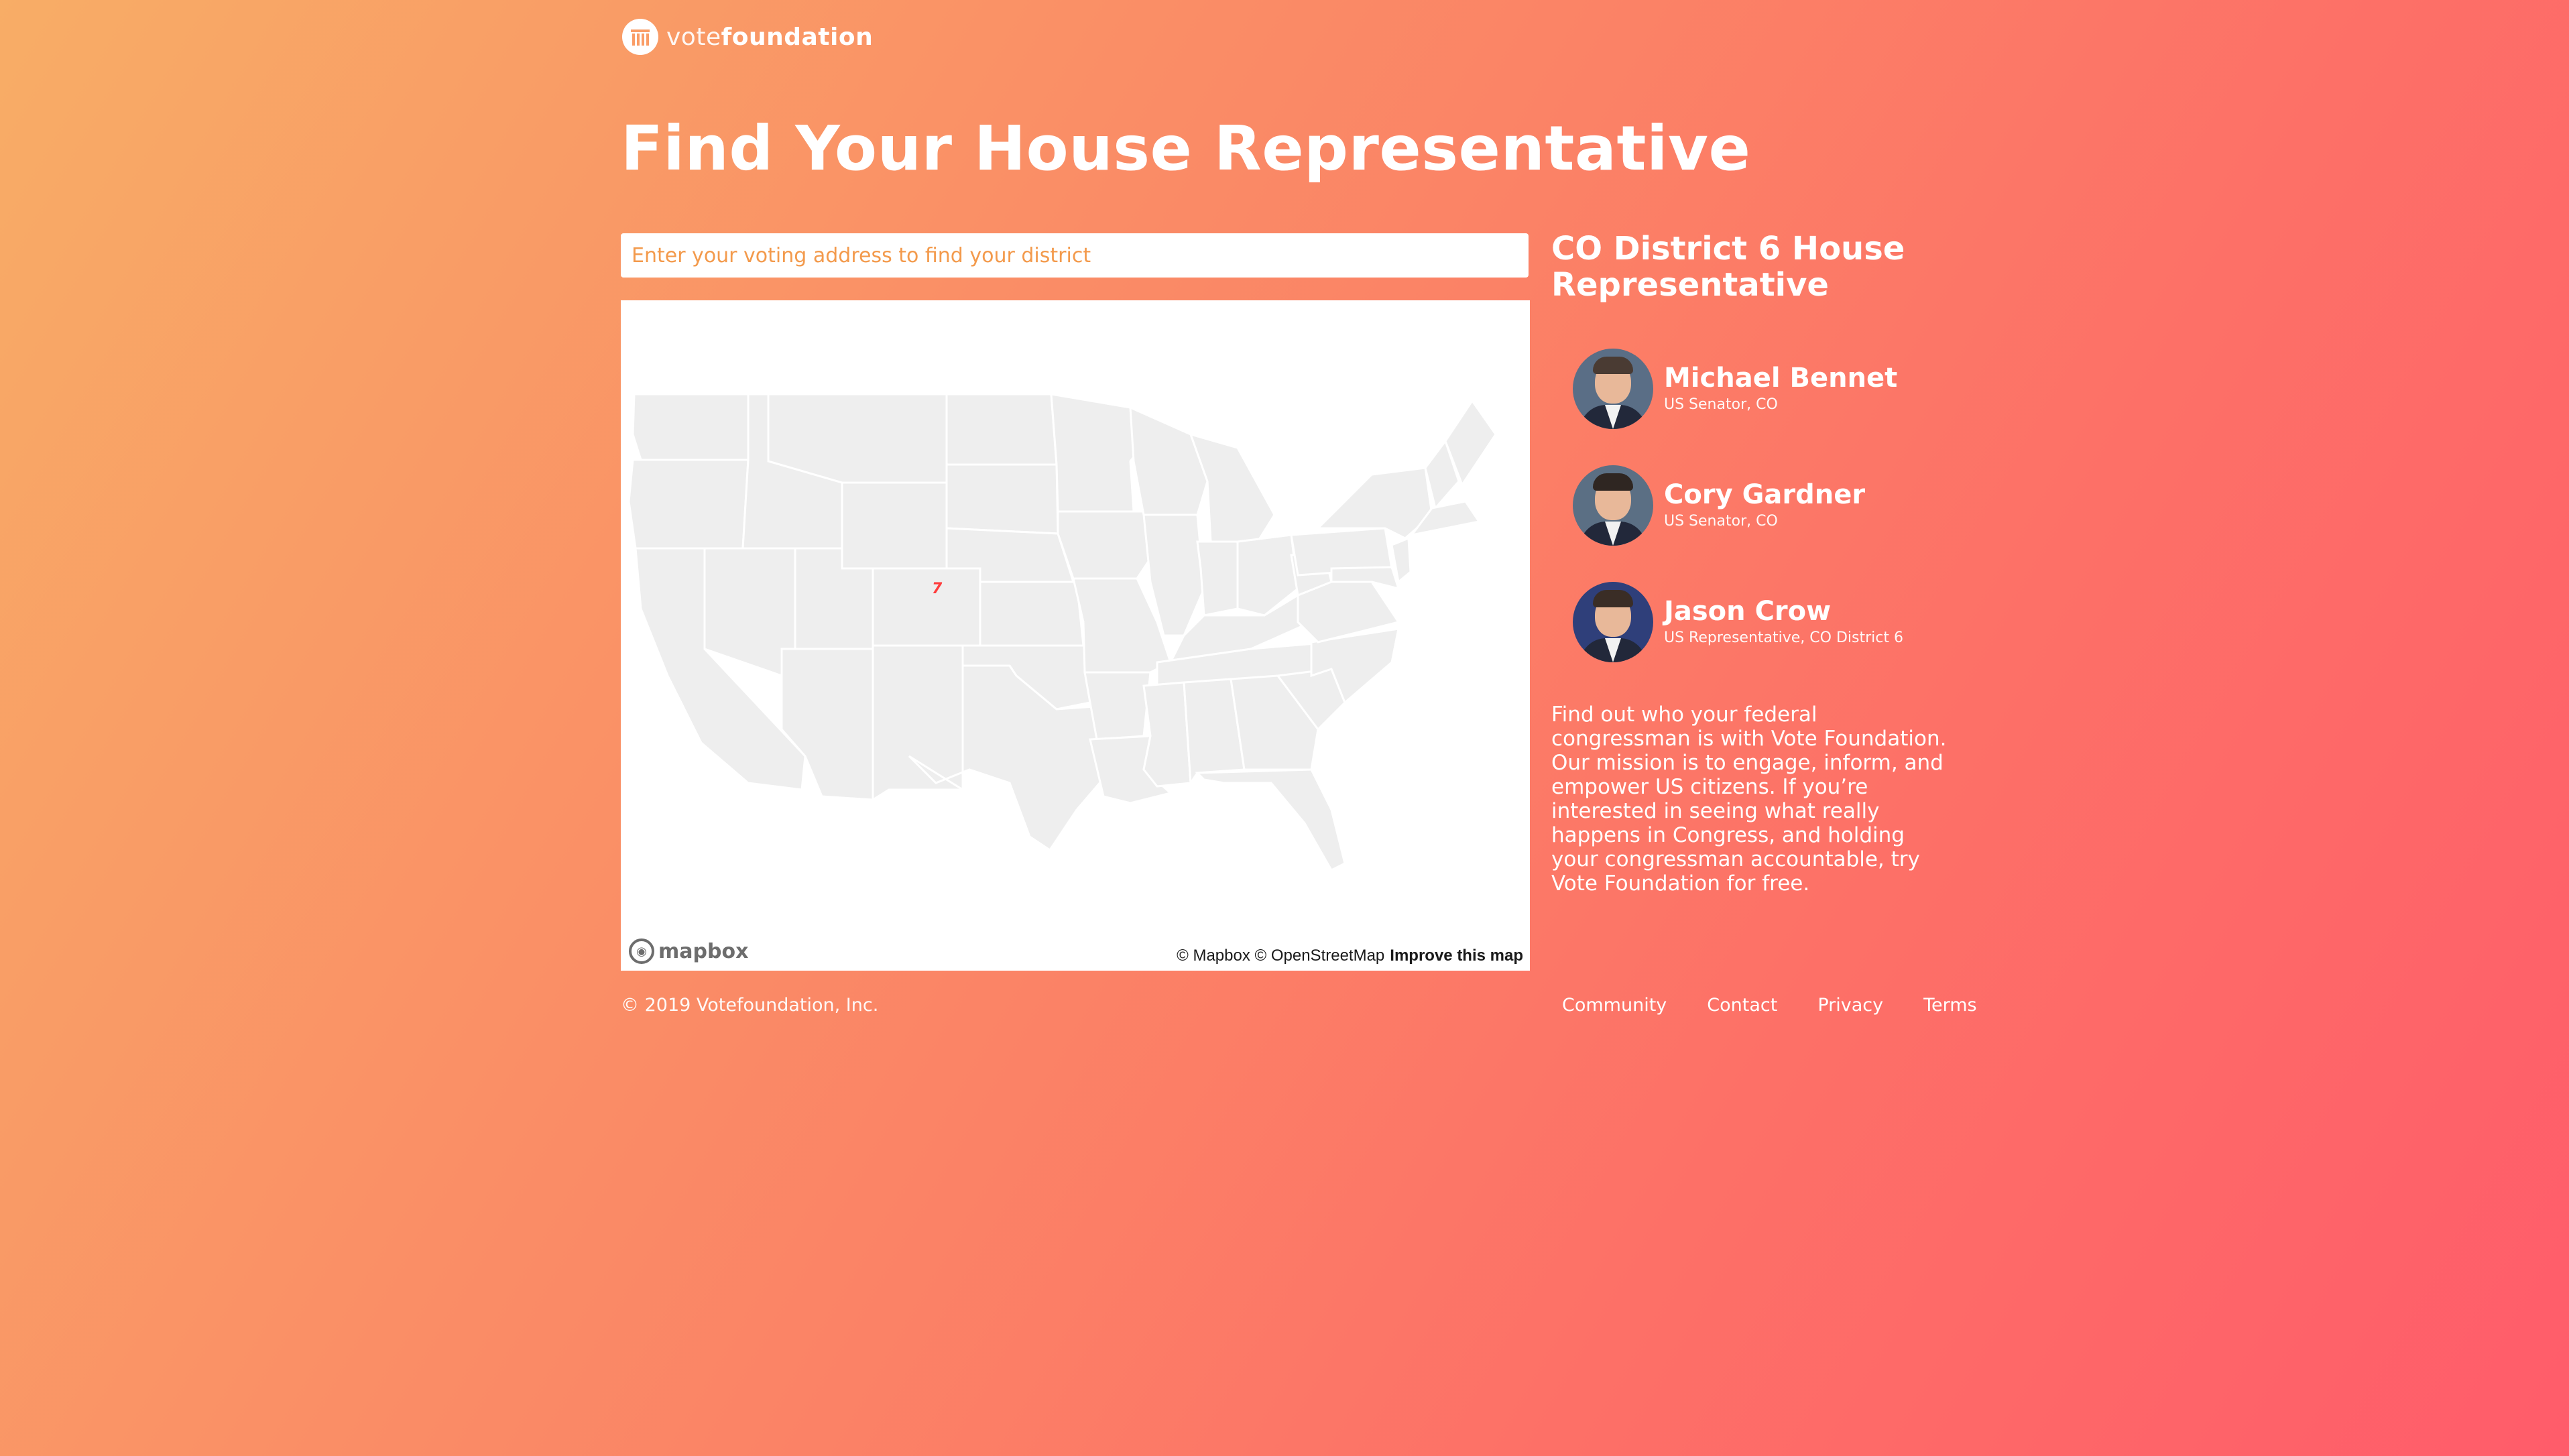  Describe the element at coordinates (1169, 461) in the screenshot. I see `state-wisconsin` at that location.